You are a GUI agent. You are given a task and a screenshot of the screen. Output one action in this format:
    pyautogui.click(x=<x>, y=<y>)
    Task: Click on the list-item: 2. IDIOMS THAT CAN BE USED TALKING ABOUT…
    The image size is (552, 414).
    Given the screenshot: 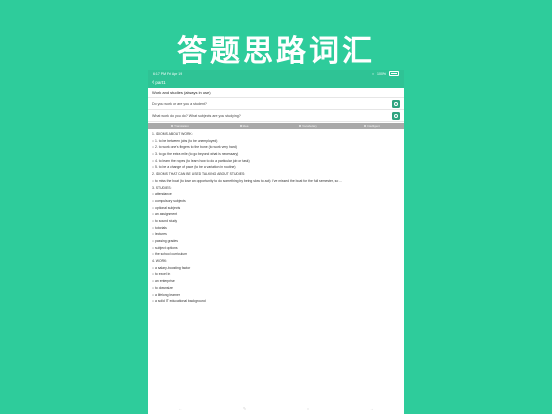 What is the action you would take?
    pyautogui.click(x=199, y=174)
    